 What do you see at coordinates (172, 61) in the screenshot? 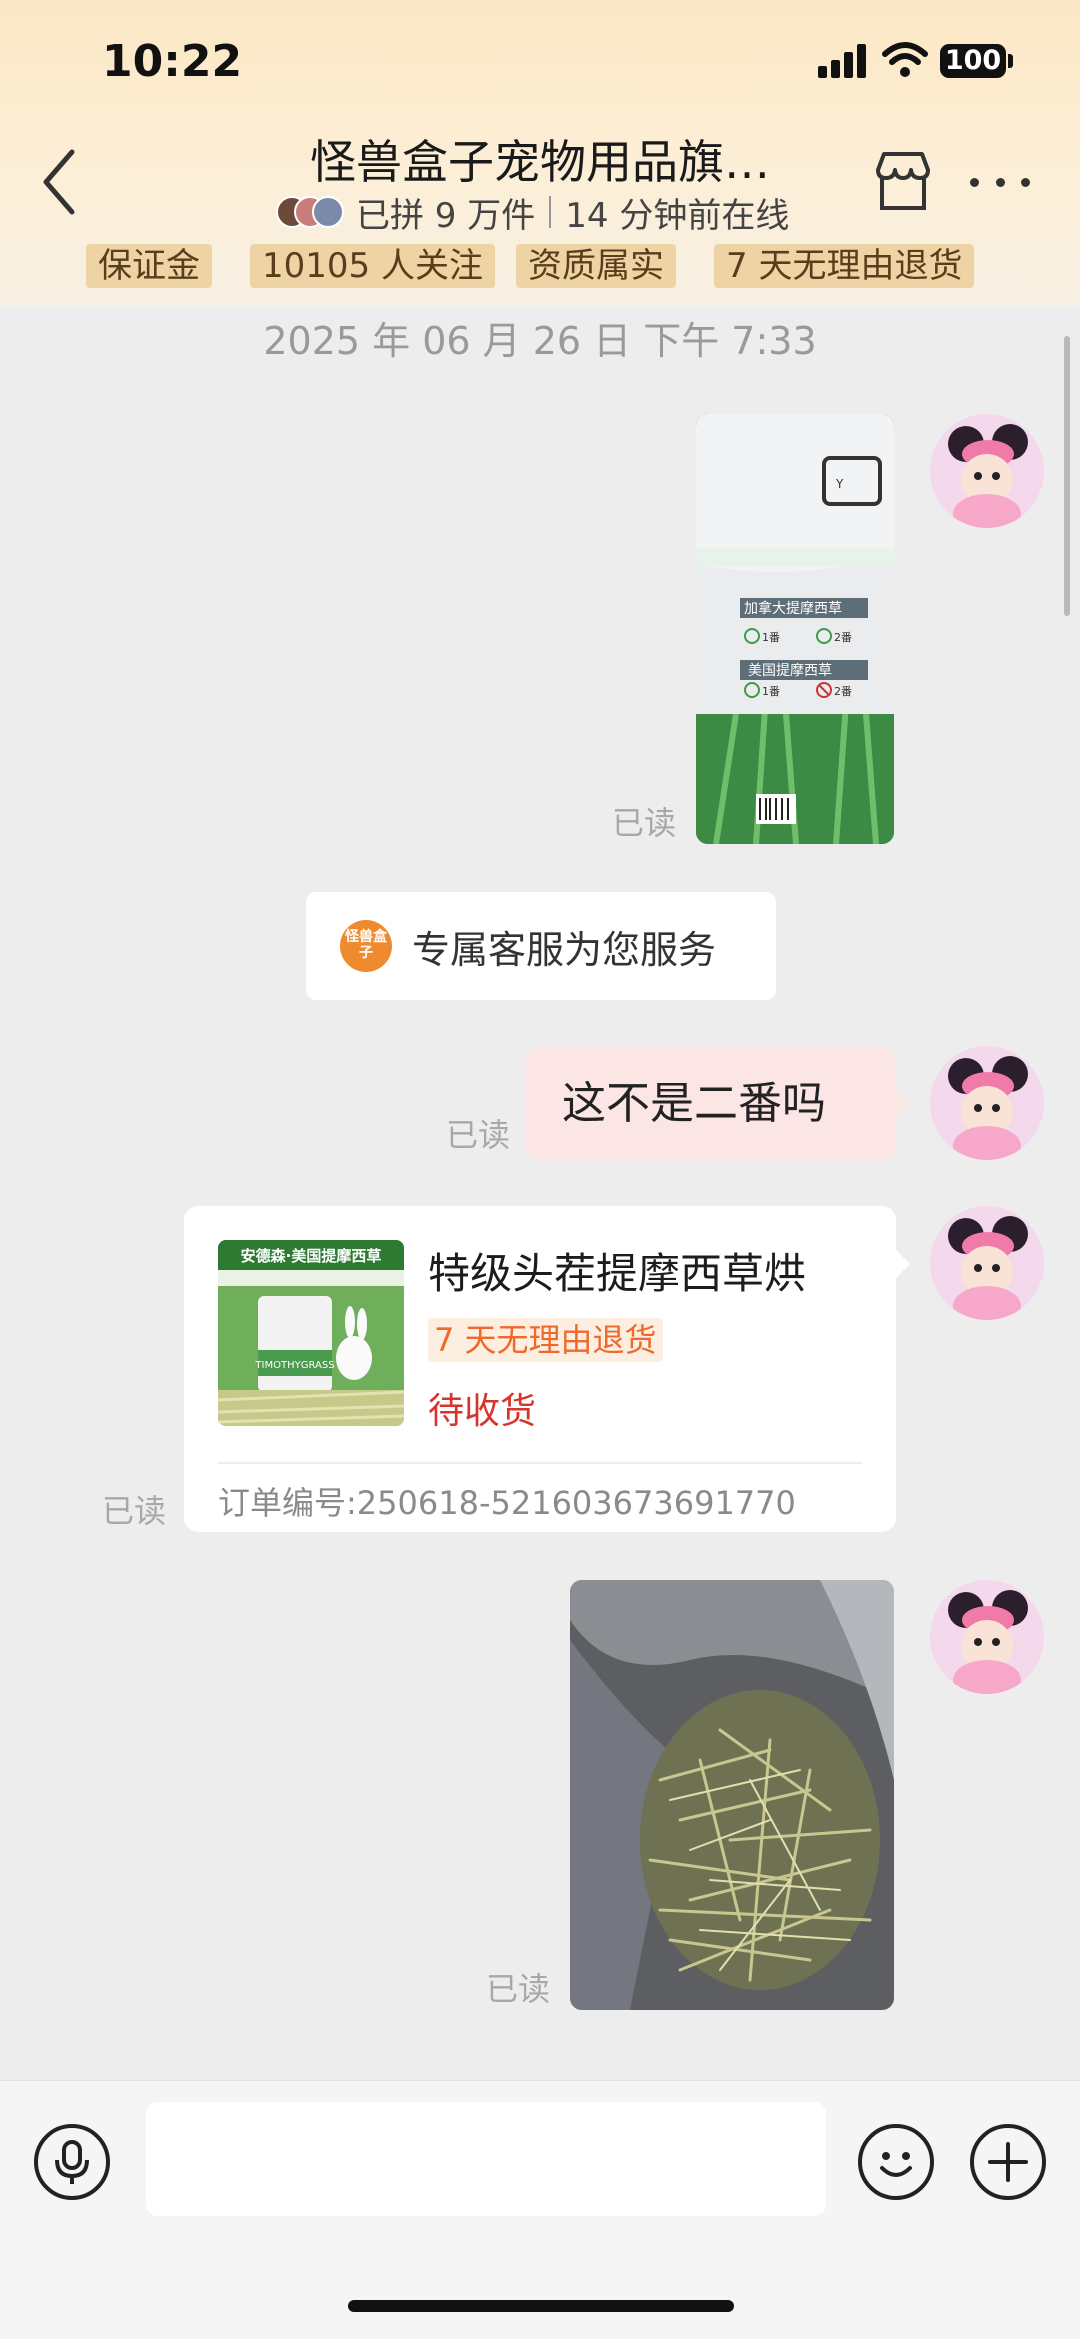
I see `status-time: 10:22` at bounding box center [172, 61].